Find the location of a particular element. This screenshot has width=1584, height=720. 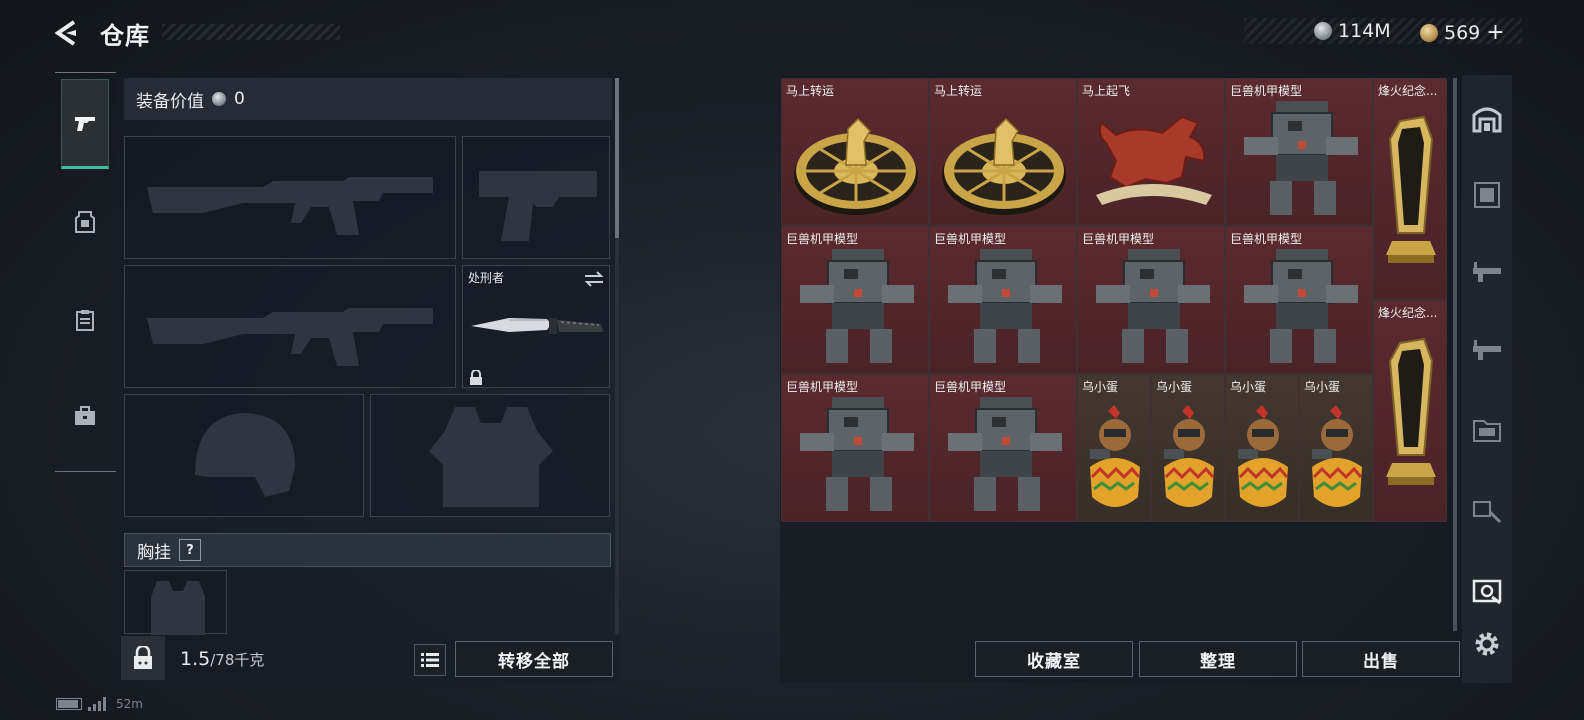

equipment-value-bar: 装备价值 0 is located at coordinates (368, 99).